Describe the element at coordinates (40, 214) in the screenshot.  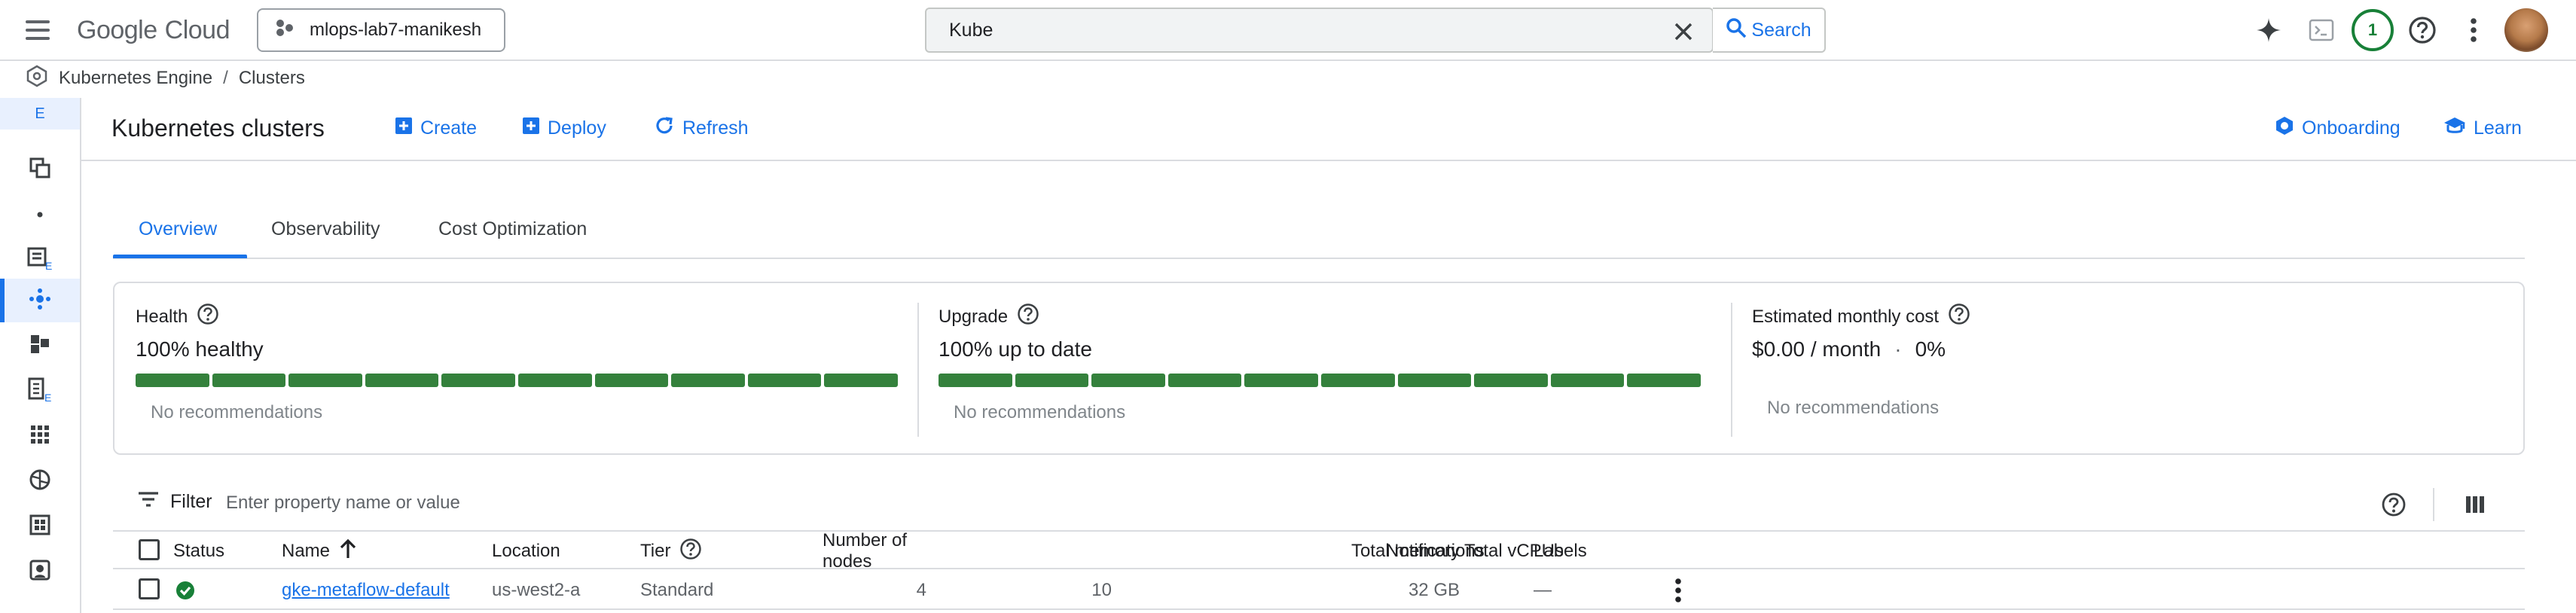
I see `sidebar-item-dot` at that location.